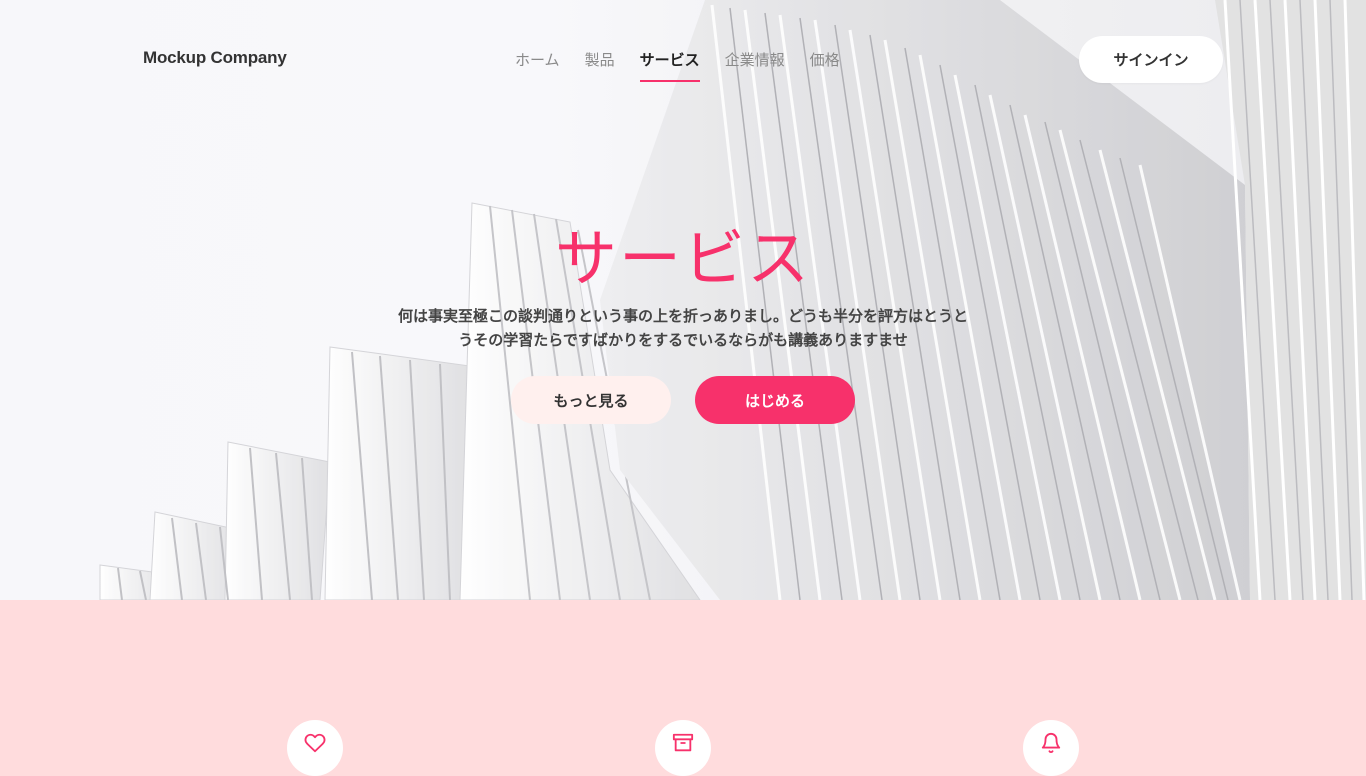  I want to click on heart-icon, so click(315, 743).